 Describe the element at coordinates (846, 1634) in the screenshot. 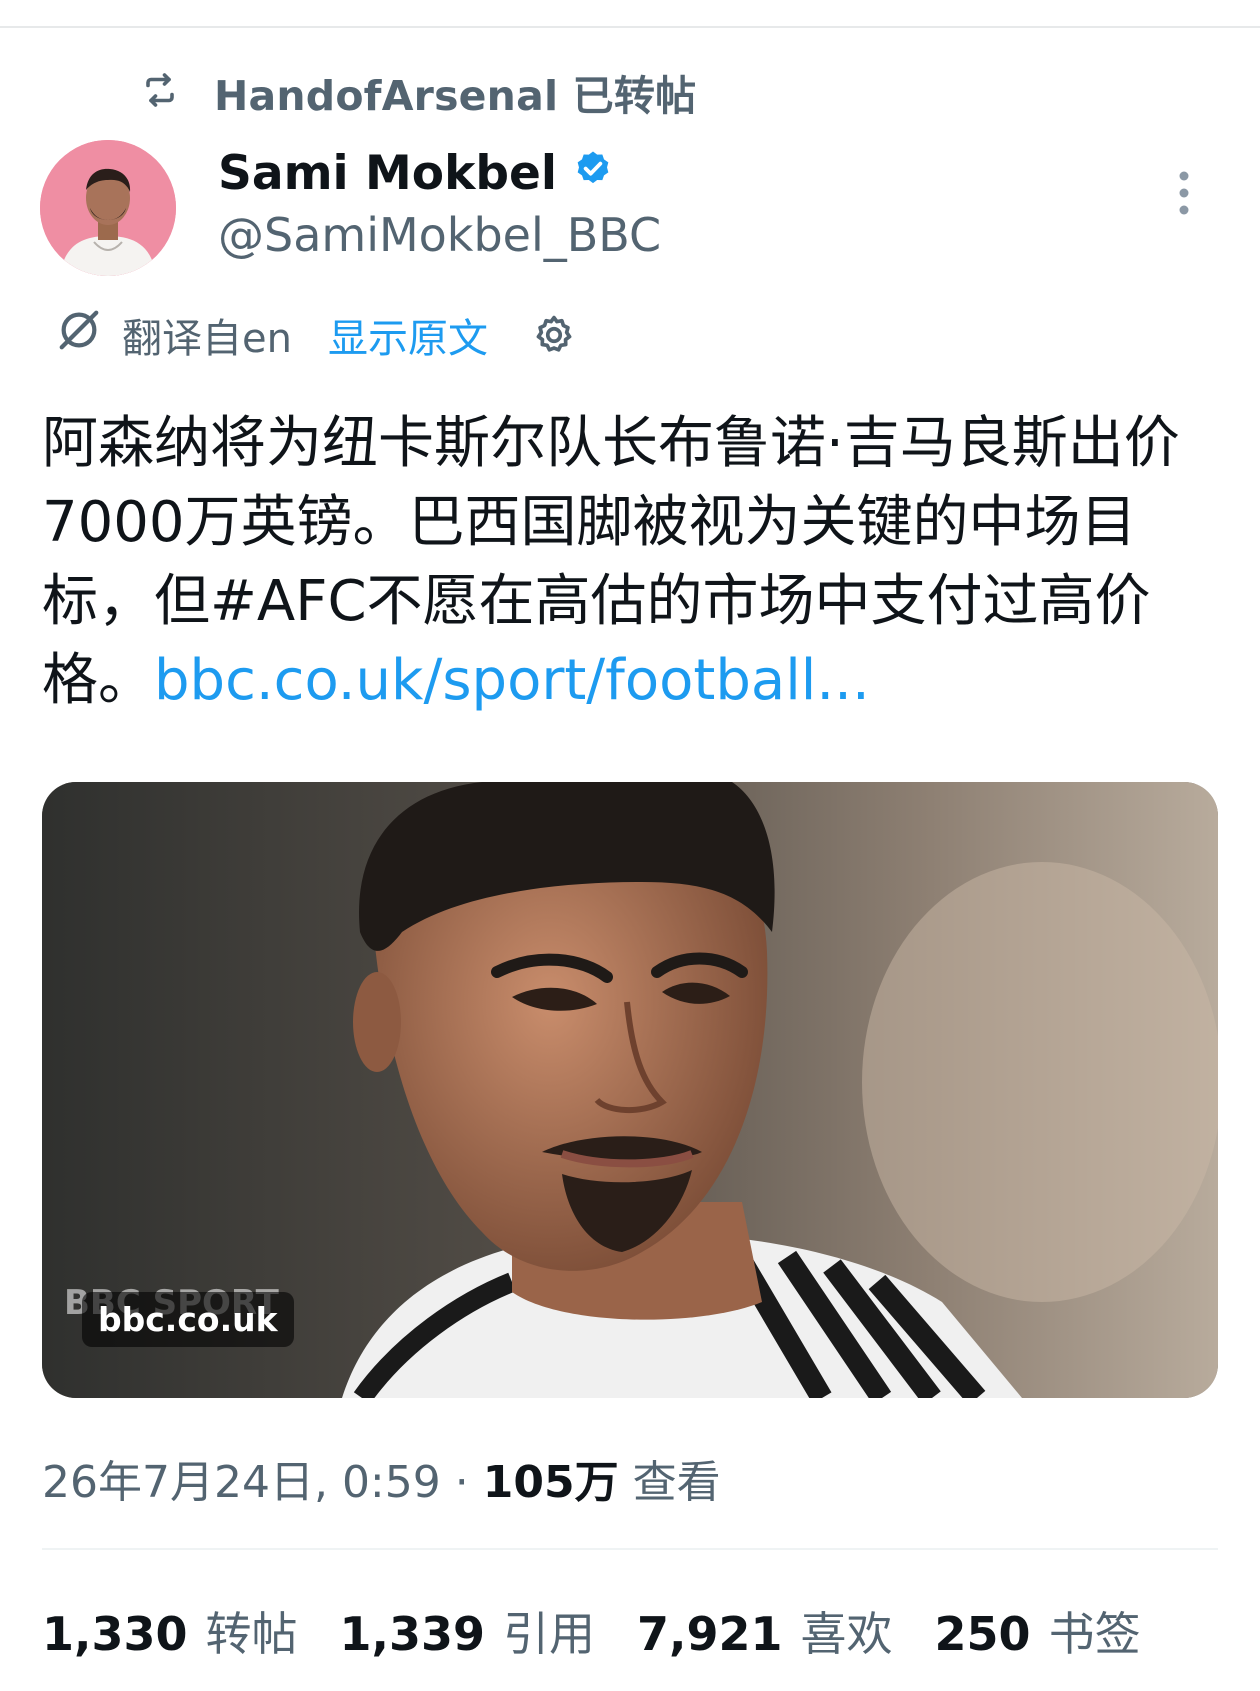

I see `stat-label: 喜欢` at that location.